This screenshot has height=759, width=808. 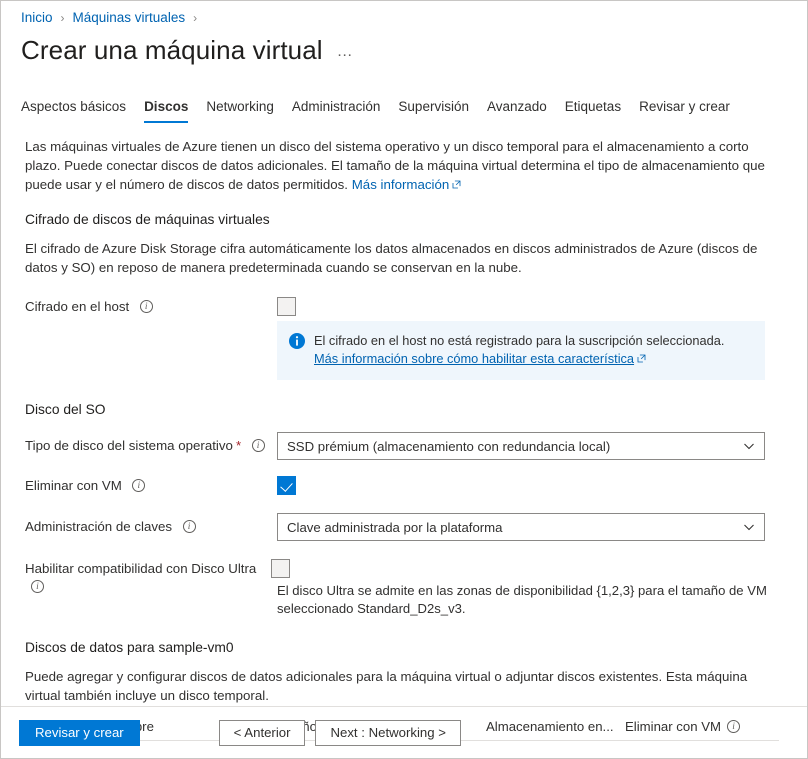 I want to click on os-disk-section-heading: Disco del SO, so click(x=65, y=409).